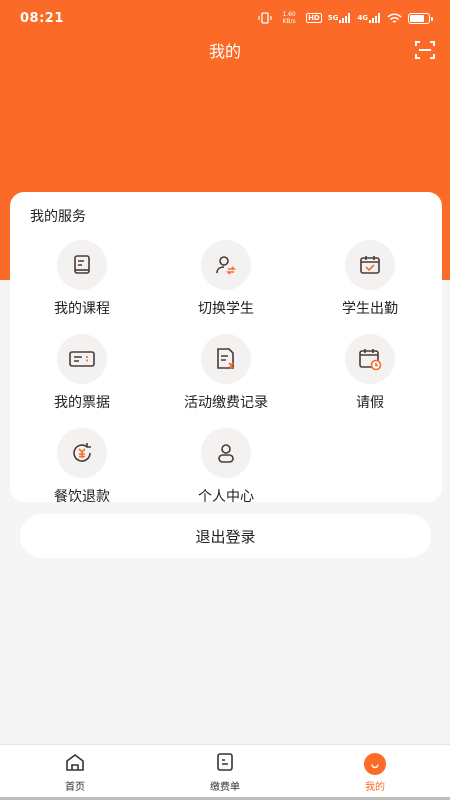  I want to click on title-bar: 我的, so click(225, 50).